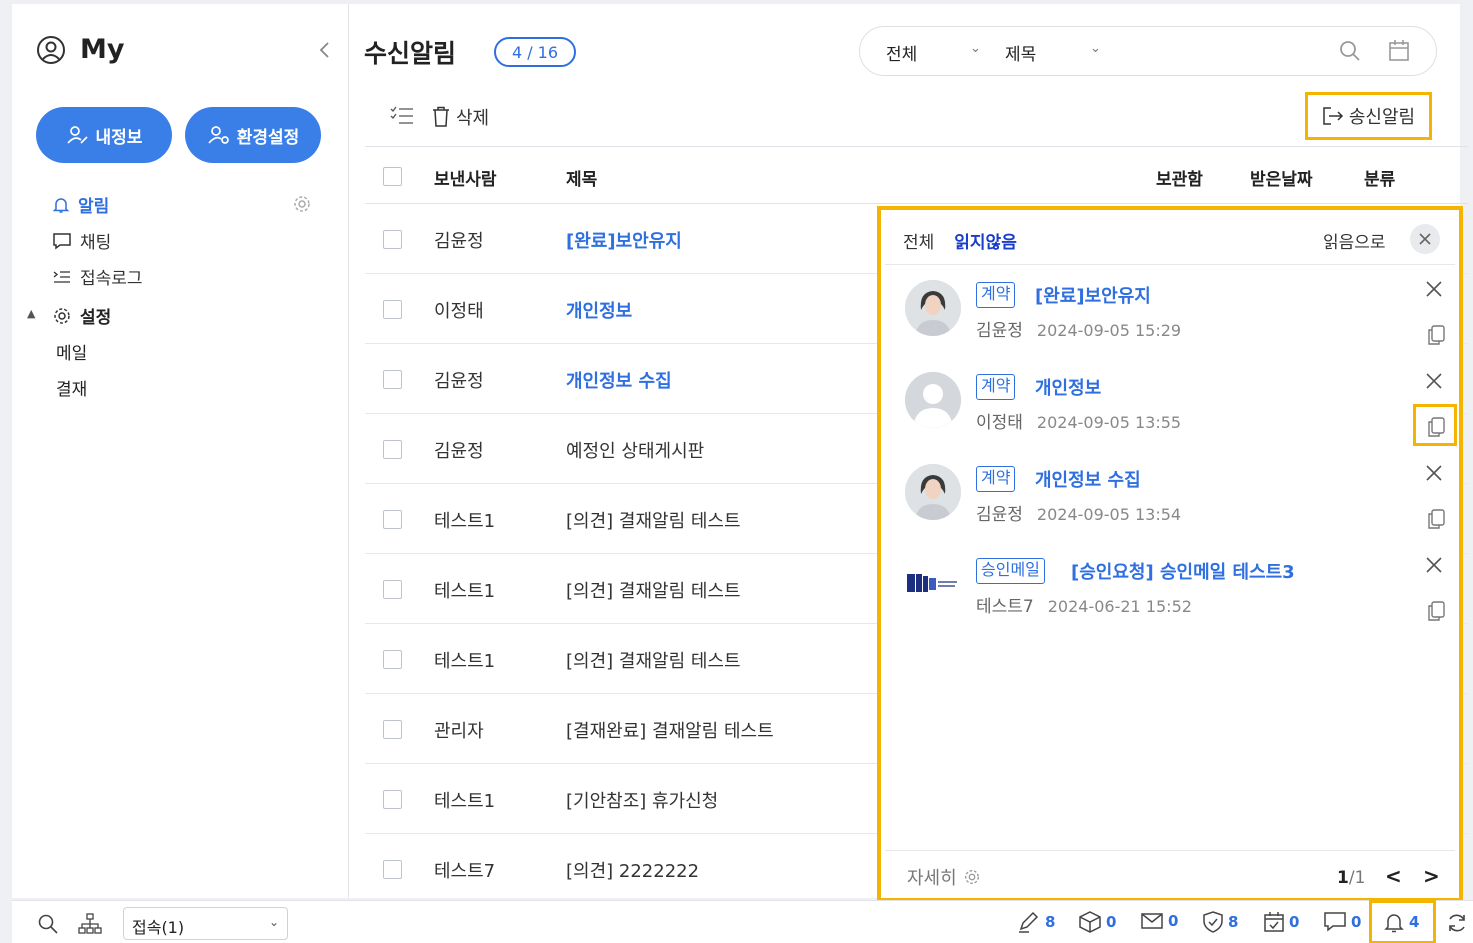 The height and width of the screenshot is (943, 1473). I want to click on notification-item: 계약 [완료]보안유지 김윤정 2024-09-05 15:29, so click(1177, 324).